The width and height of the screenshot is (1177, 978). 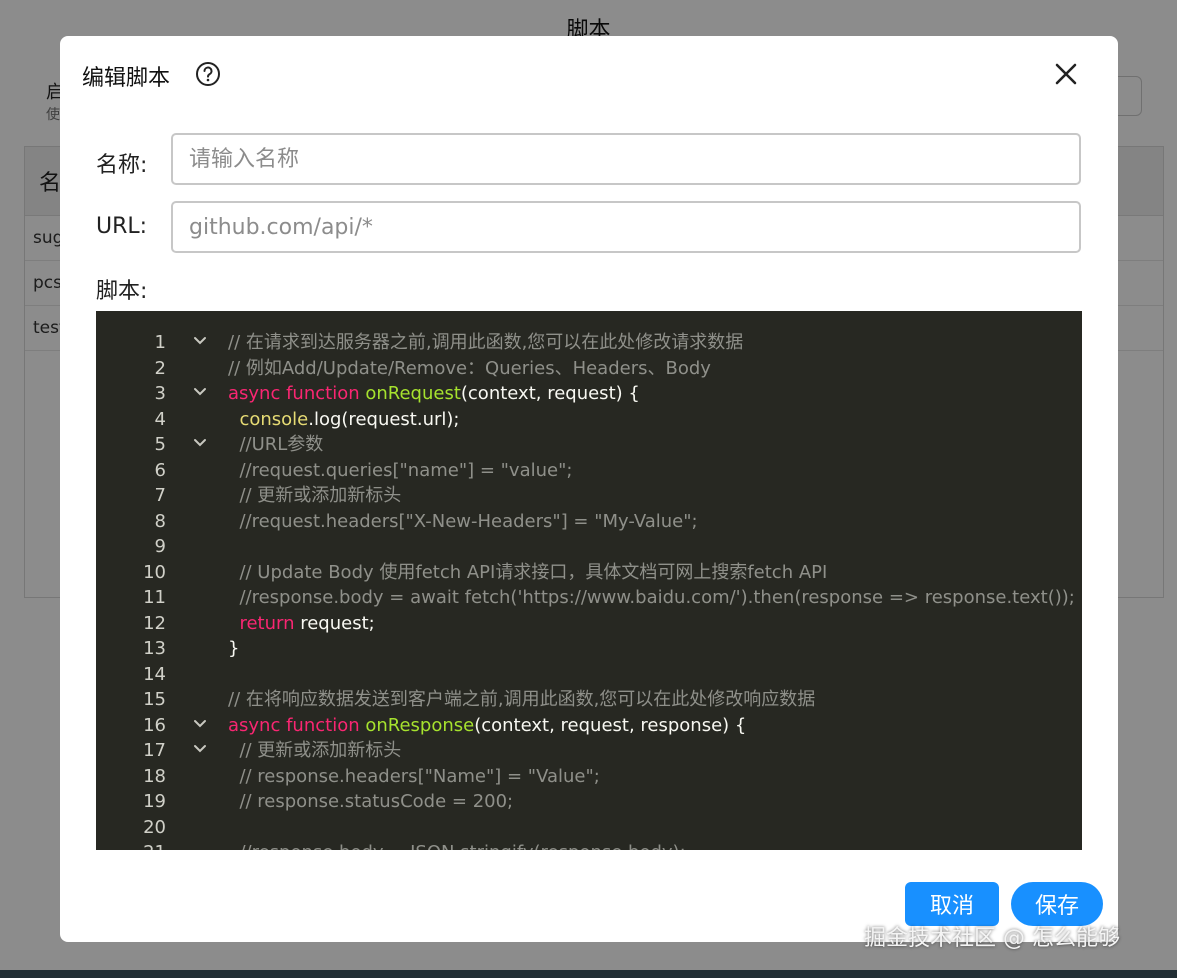 What do you see at coordinates (589, 444) in the screenshot?
I see `code-line: 5 //URL参数` at bounding box center [589, 444].